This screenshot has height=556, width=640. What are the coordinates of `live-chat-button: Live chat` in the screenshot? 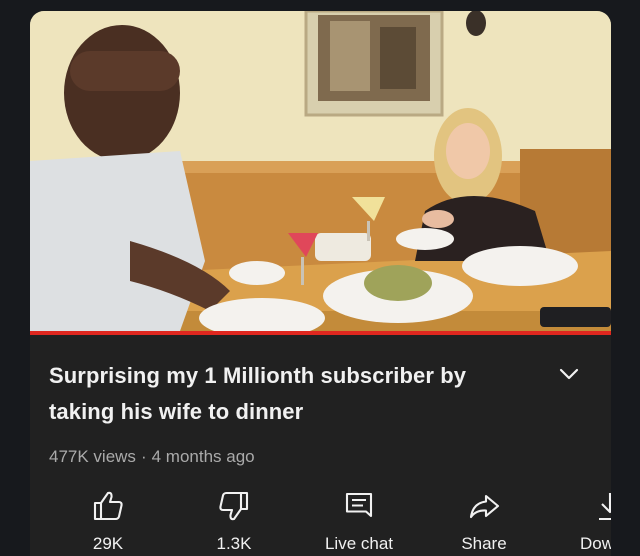 It's located at (359, 522).